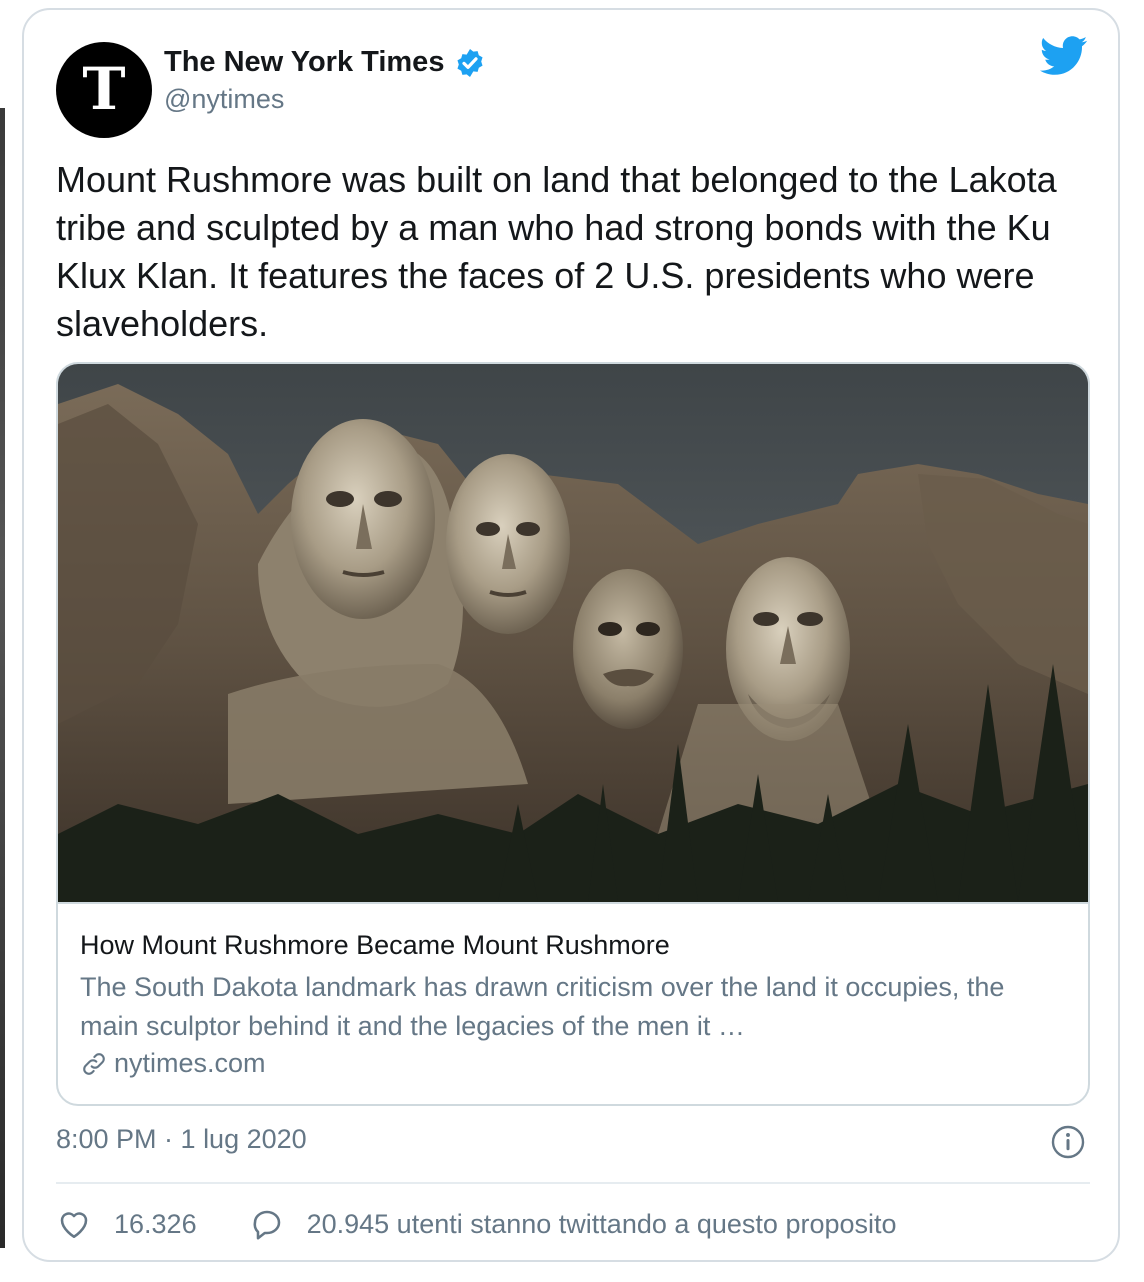 The image size is (1144, 1282). I want to click on link-icon, so click(94, 1063).